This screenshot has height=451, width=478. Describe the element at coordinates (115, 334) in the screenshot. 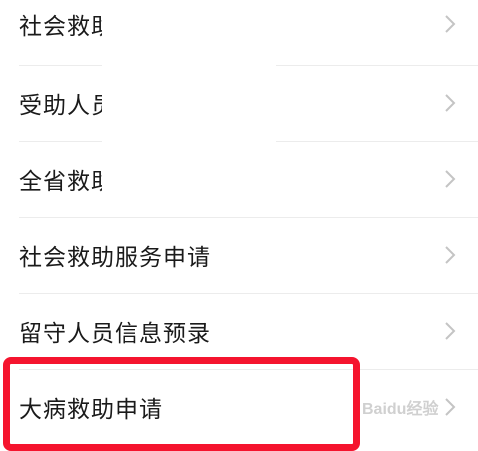

I see `list-item-label: 留守人员信息预录` at that location.